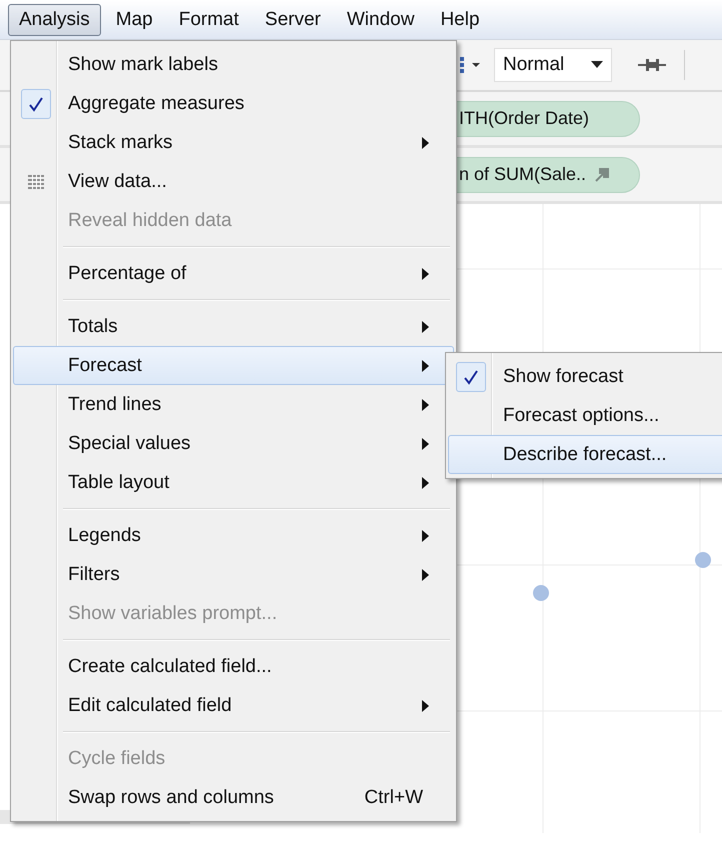  What do you see at coordinates (233, 365) in the screenshot?
I see `menu-item: Forecast` at bounding box center [233, 365].